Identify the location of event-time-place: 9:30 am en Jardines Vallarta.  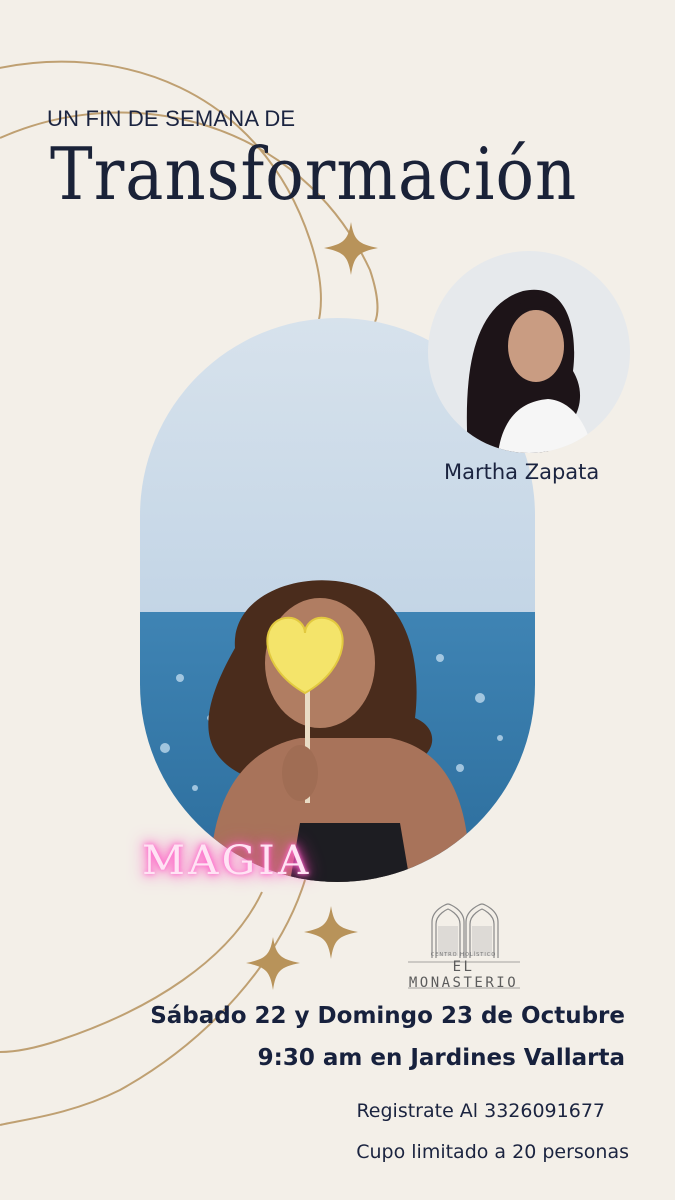
(441, 1058).